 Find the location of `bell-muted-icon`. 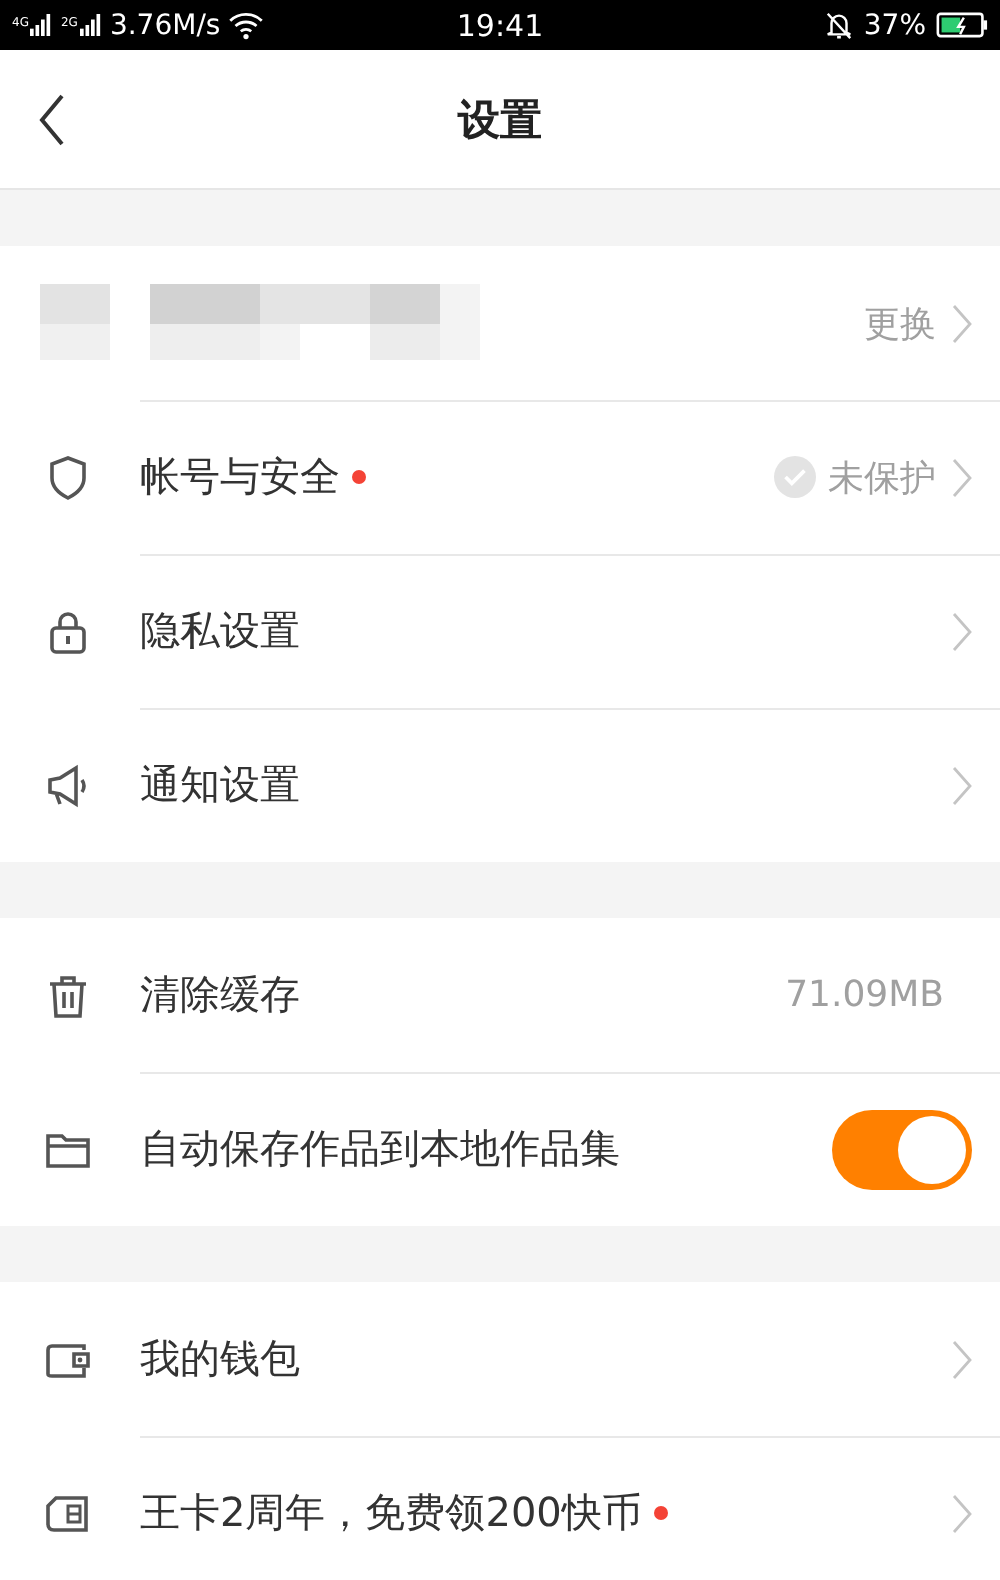

bell-muted-icon is located at coordinates (838, 25).